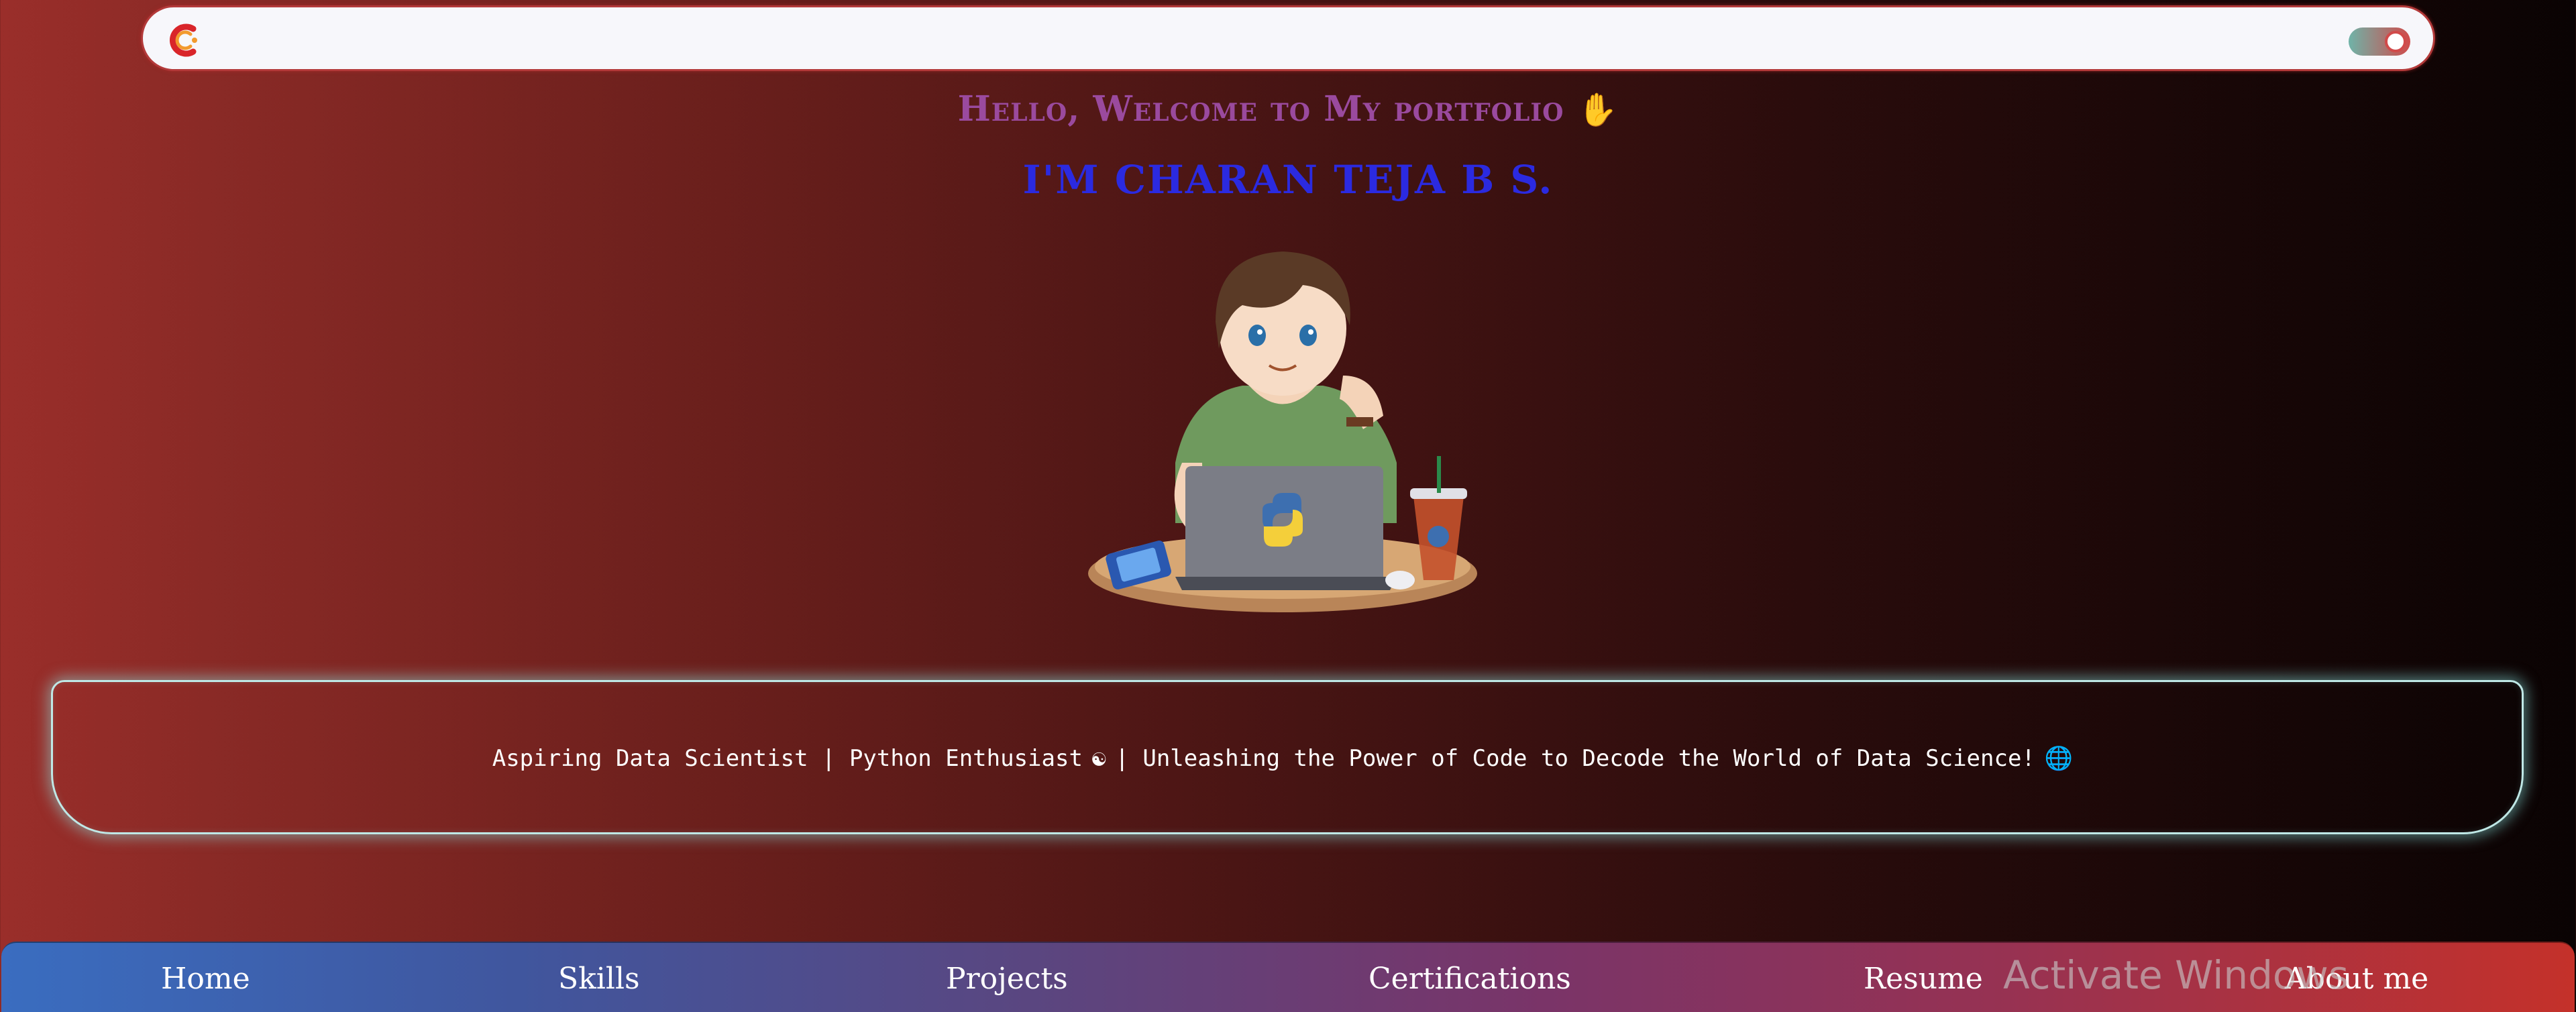 The image size is (2576, 1012). I want to click on yin-yang-icon: ☯, so click(1098, 758).